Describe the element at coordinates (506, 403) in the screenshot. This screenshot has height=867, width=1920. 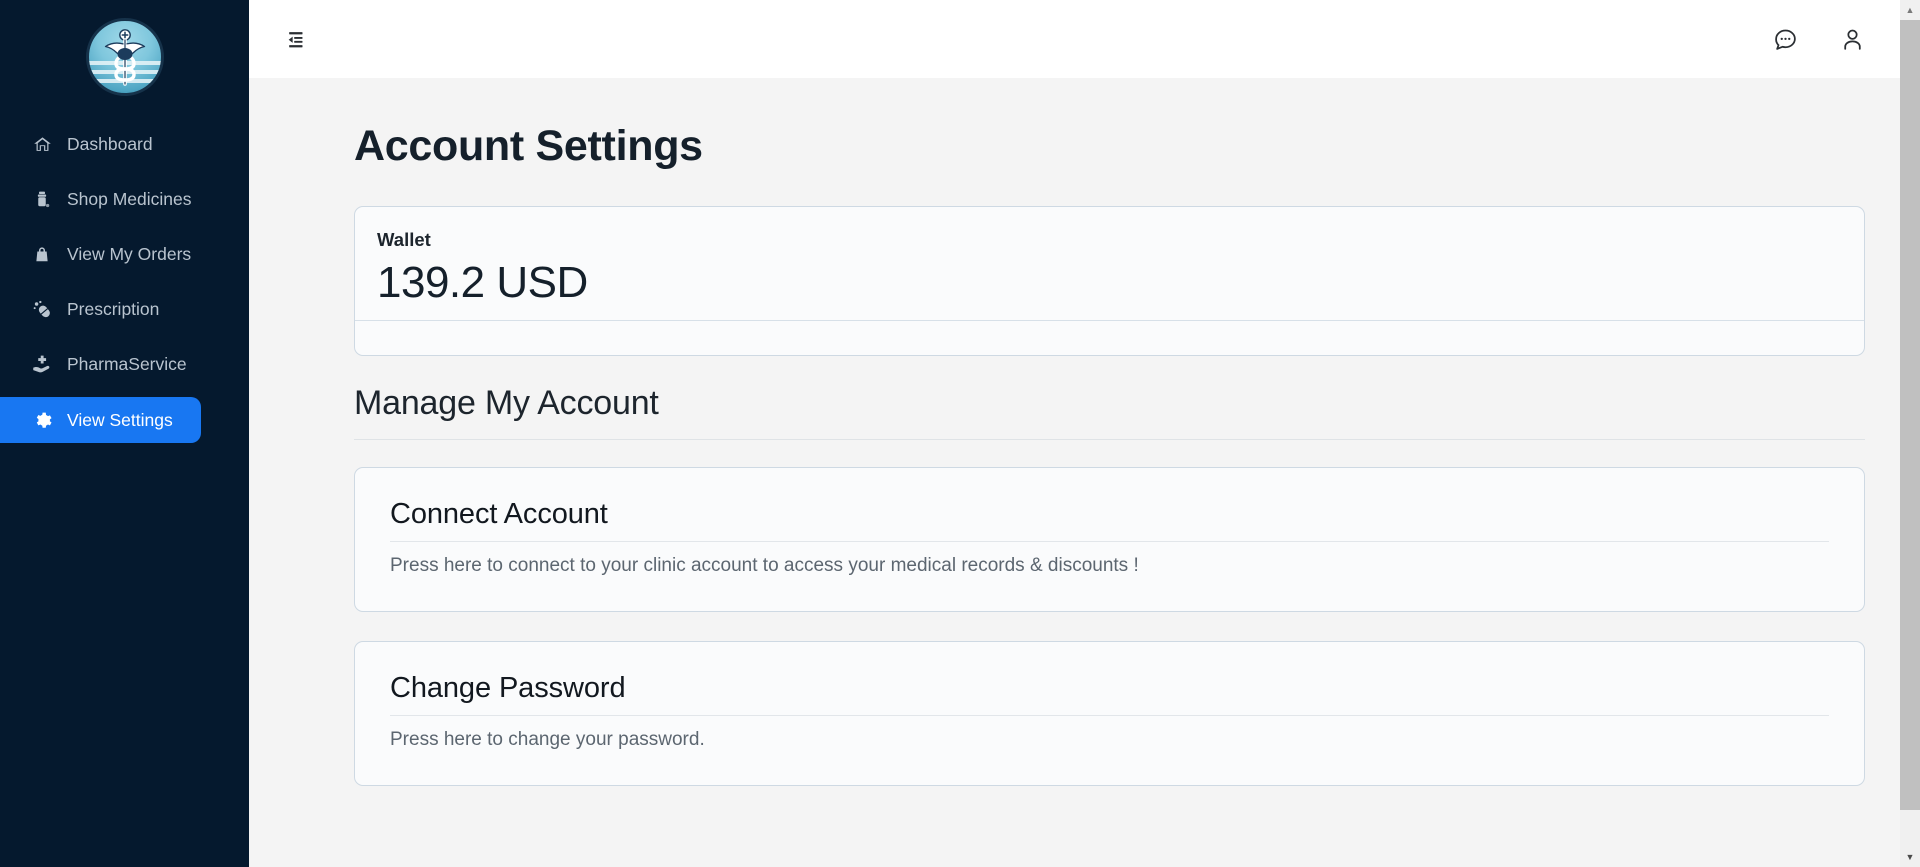
I see `section-title-manage-account: Manage My Account` at that location.